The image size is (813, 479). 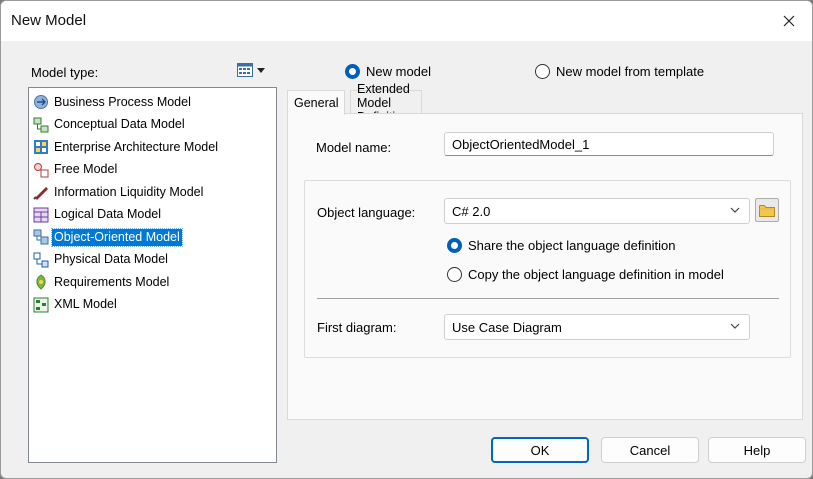 What do you see at coordinates (540, 450) in the screenshot?
I see `ok-button: OK` at bounding box center [540, 450].